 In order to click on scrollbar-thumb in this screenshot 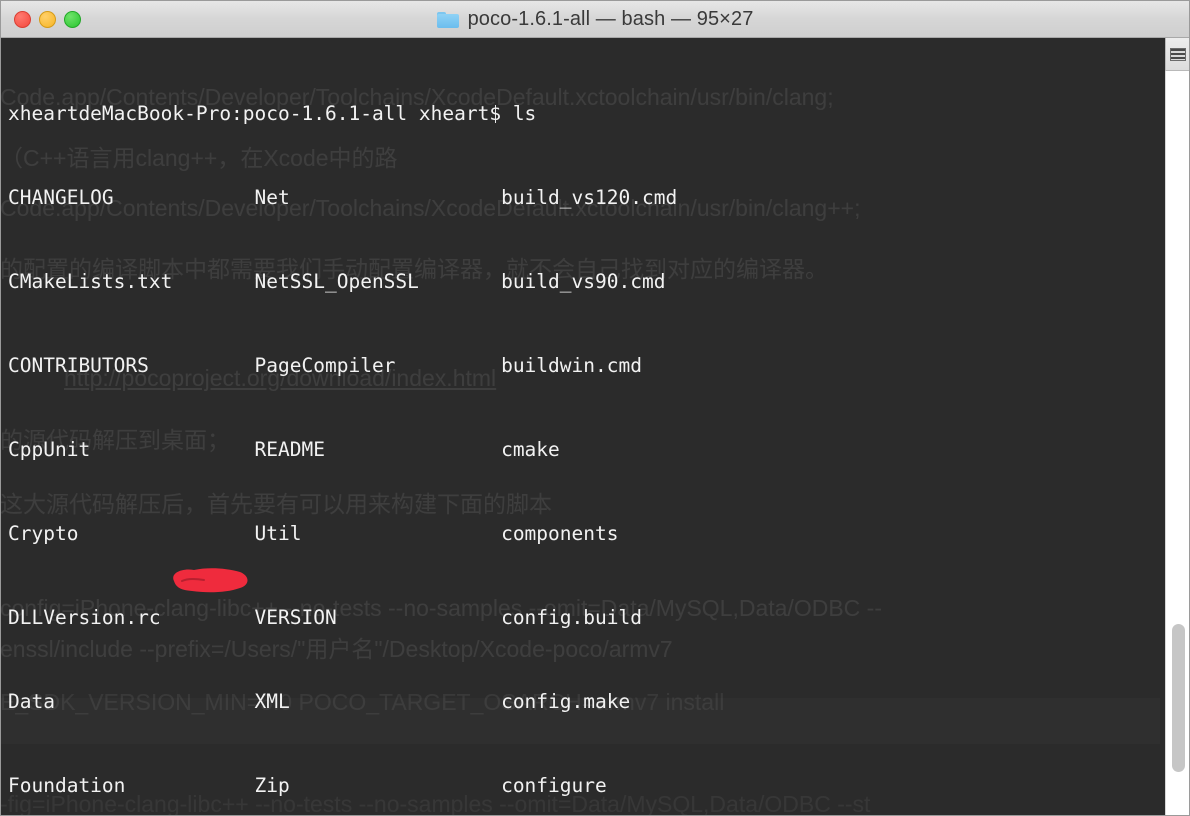, I will do `click(1178, 698)`.